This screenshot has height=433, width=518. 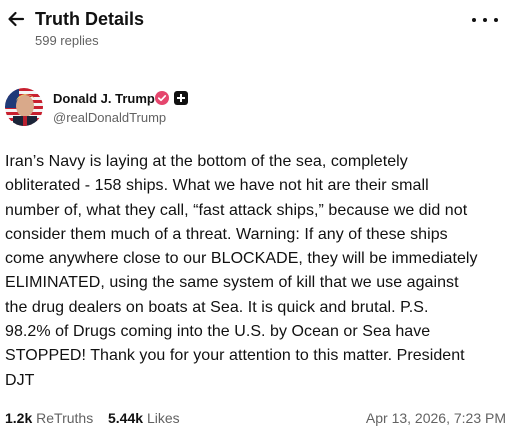 What do you see at coordinates (163, 418) in the screenshot?
I see `likes-label: Likes` at bounding box center [163, 418].